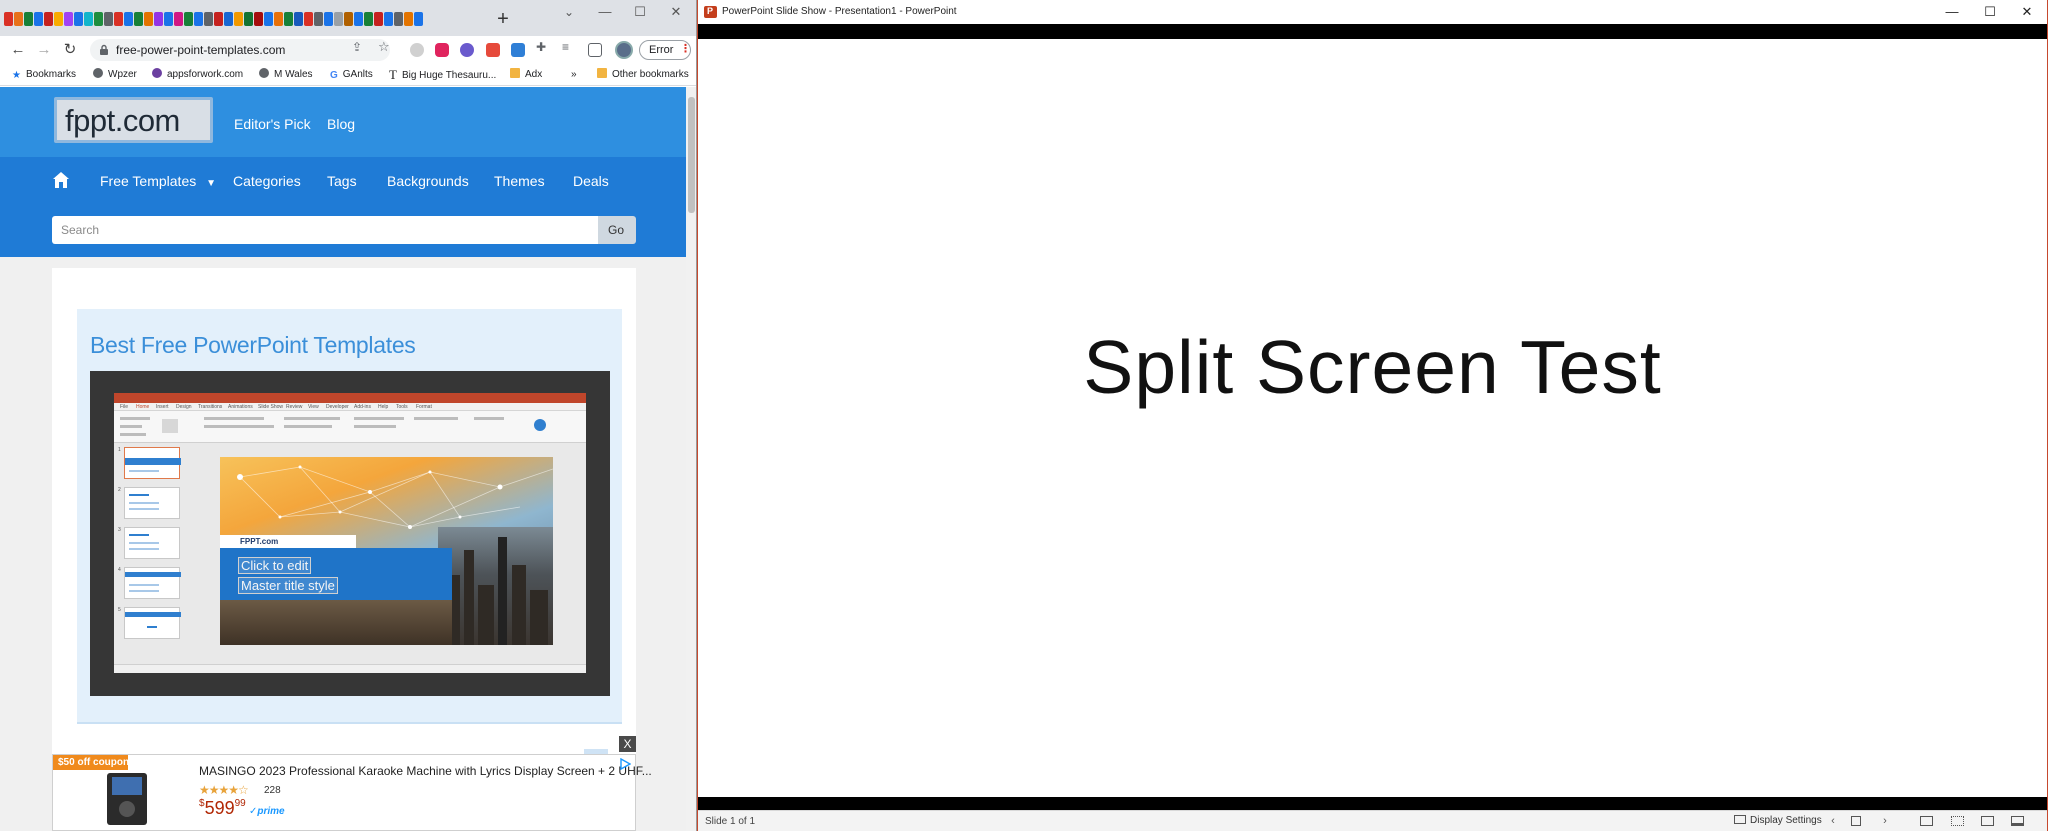 This screenshot has height=831, width=2048. I want to click on reading-view-icon, so click(1987, 821).